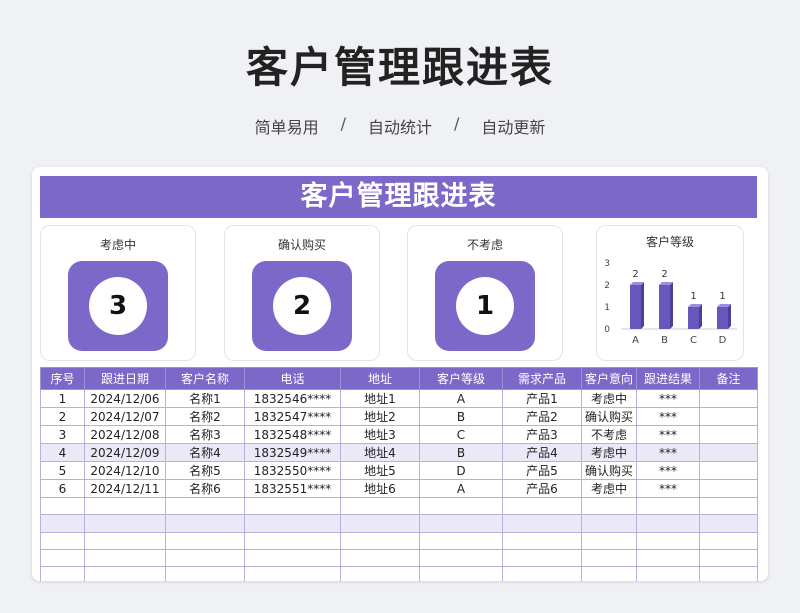 This screenshot has width=800, height=613. What do you see at coordinates (292, 488) in the screenshot?
I see `table-cell: 1832551****` at bounding box center [292, 488].